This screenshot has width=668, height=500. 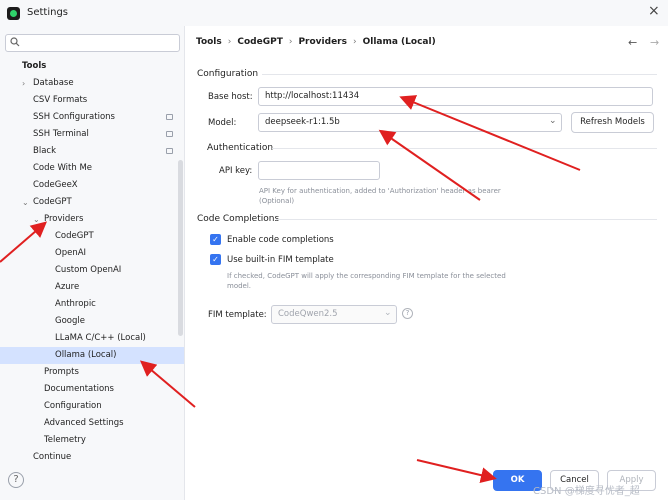 I want to click on sidebar-item: CodeGeeX, so click(x=92, y=185).